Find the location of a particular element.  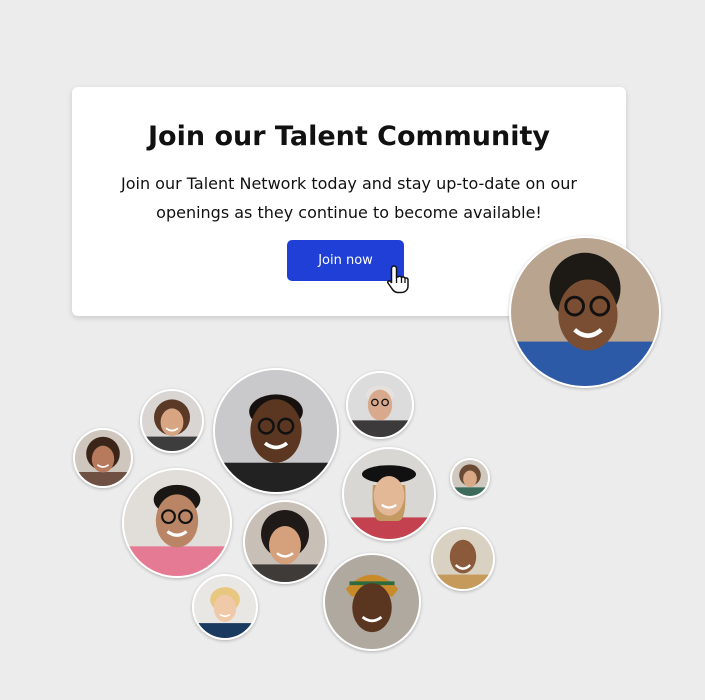

avatar-man-pink-shirt is located at coordinates (177, 523).